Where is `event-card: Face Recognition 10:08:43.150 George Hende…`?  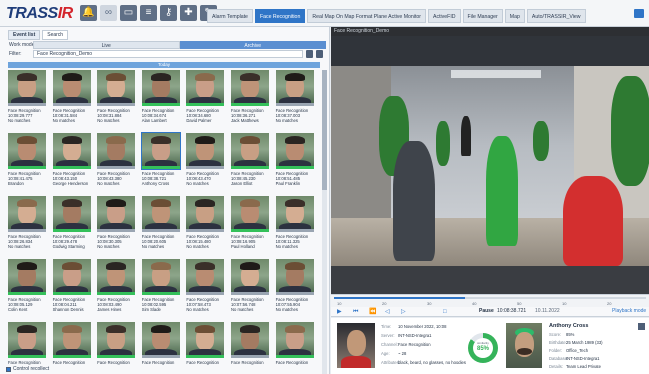
event-card: Face Recognition 10:08:43.150 George Hende… is located at coordinates (71, 163).